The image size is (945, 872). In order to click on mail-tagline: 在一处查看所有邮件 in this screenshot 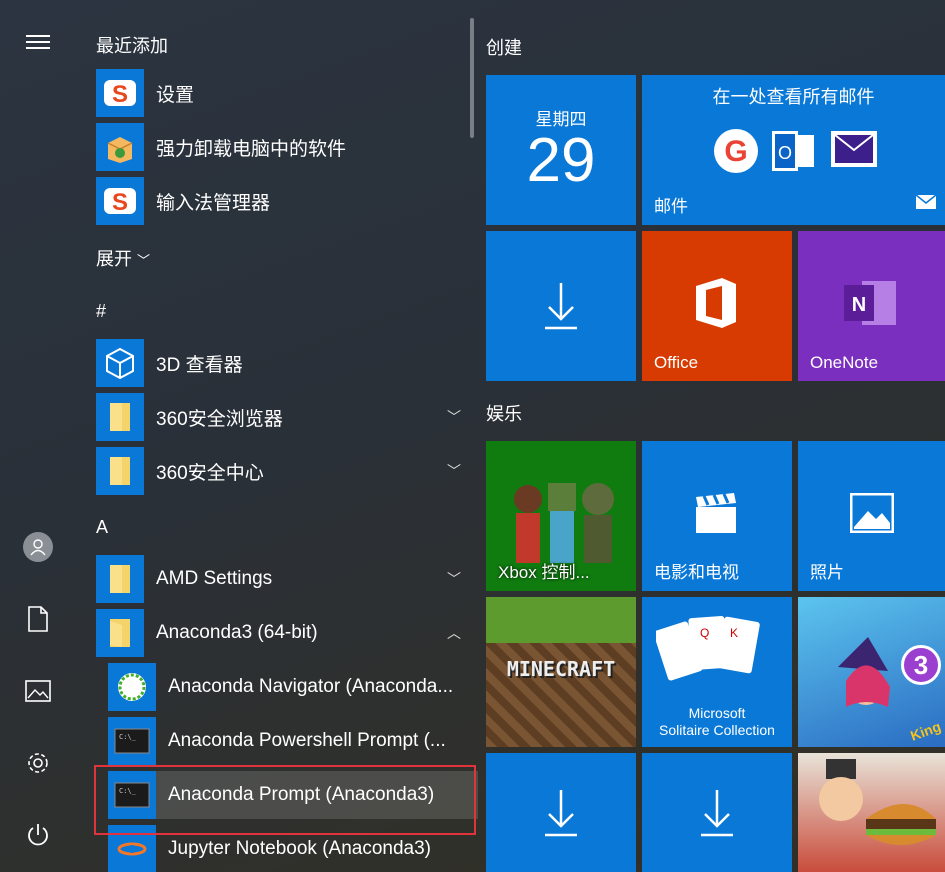, I will do `click(793, 97)`.